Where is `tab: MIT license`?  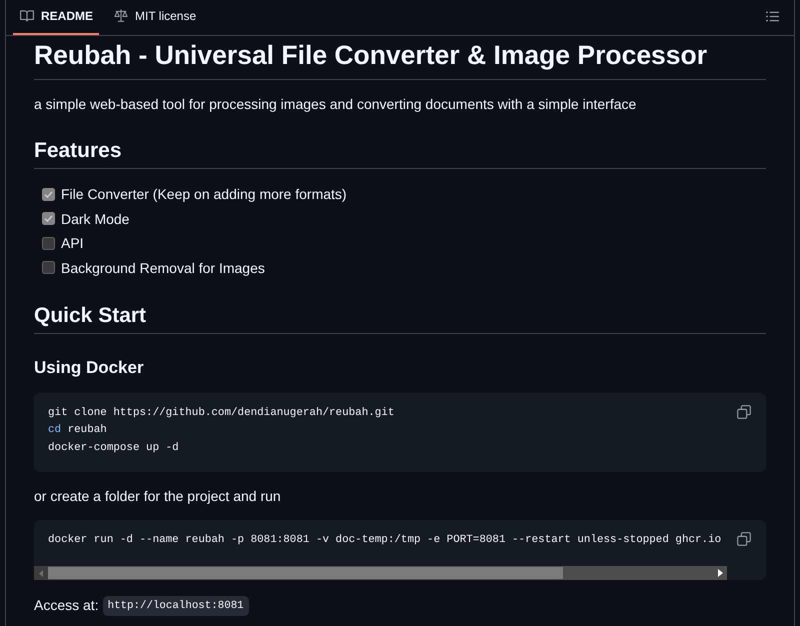 tab: MIT license is located at coordinates (154, 17).